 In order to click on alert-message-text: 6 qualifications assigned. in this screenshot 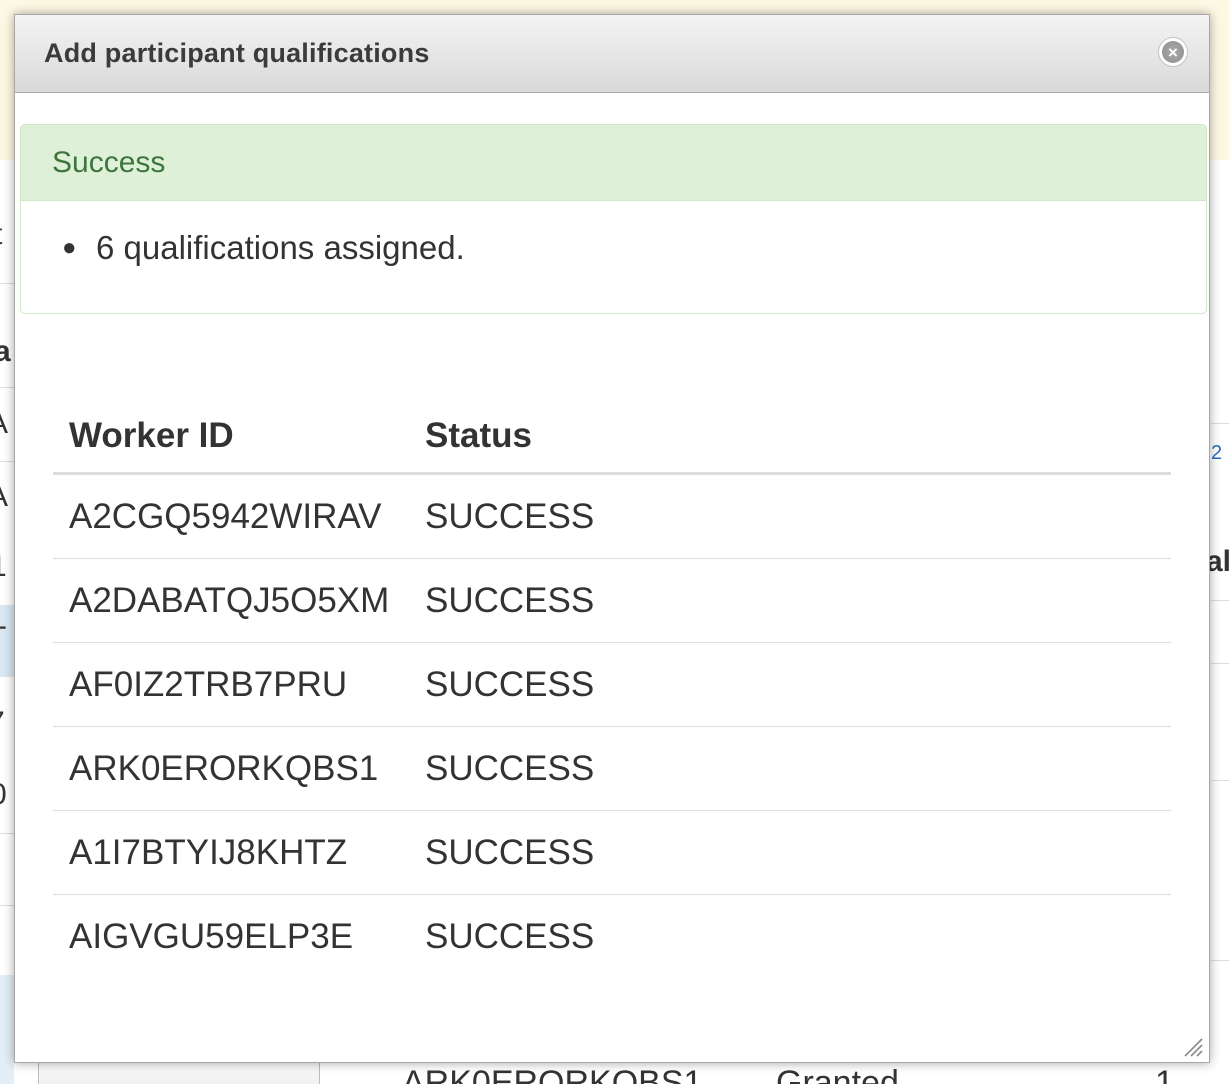, I will do `click(280, 247)`.